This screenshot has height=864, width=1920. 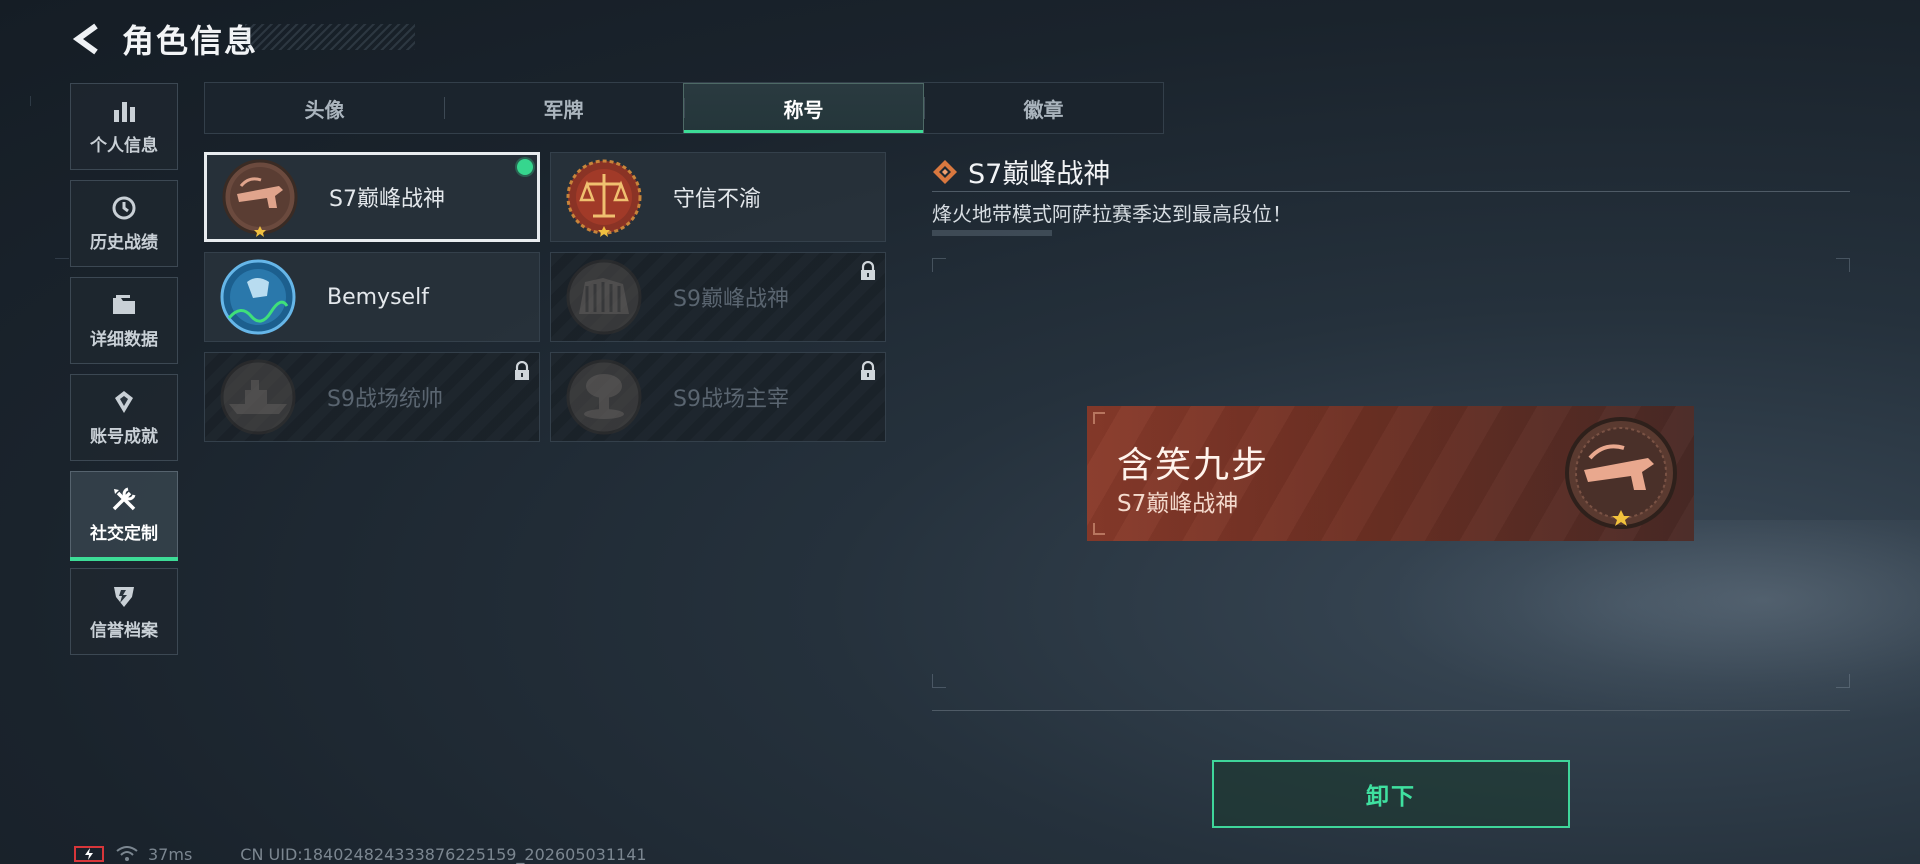 I want to click on title-name: S9战场主宰, so click(x=731, y=399).